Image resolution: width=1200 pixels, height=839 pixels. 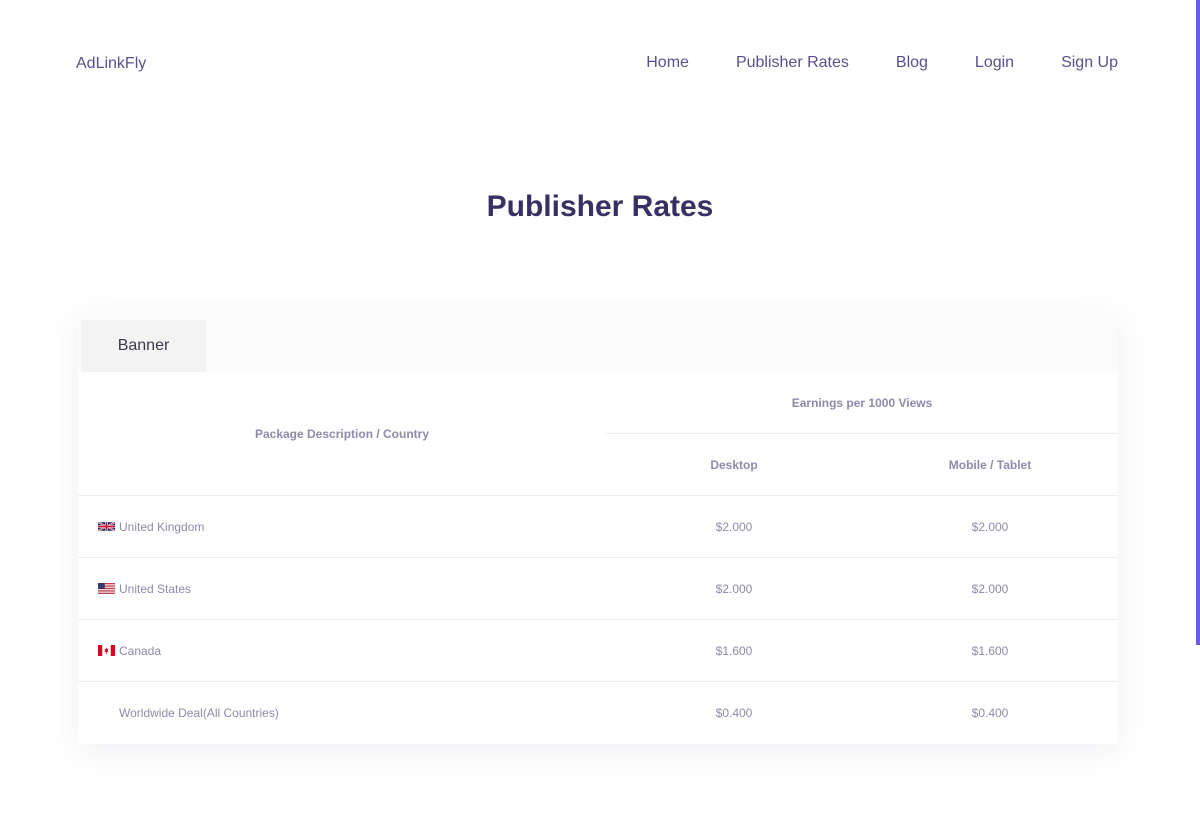 I want to click on country-name: United States, so click(x=155, y=588).